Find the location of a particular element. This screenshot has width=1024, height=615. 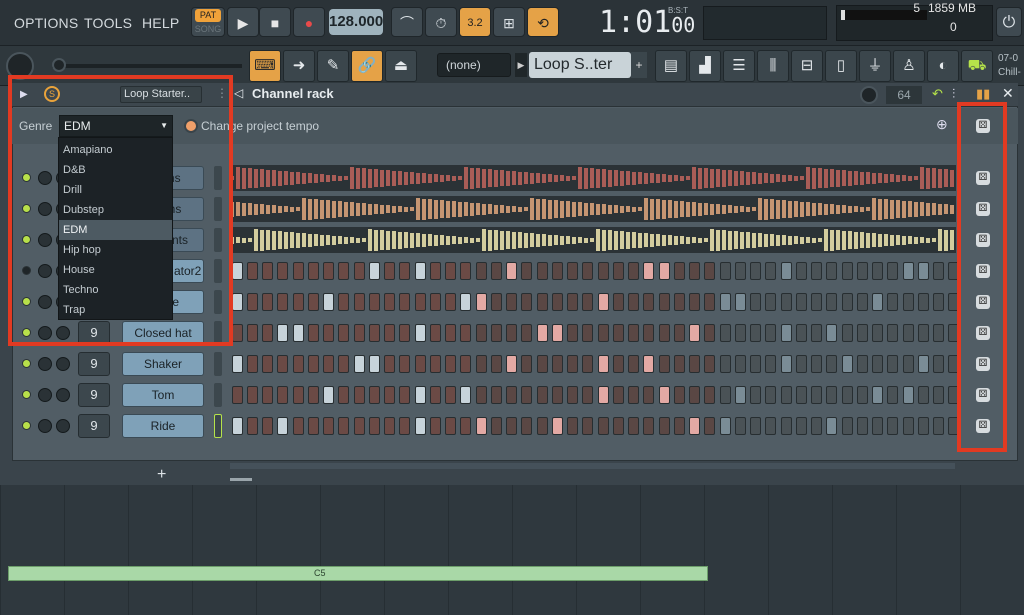

genre-option: D&B is located at coordinates (115, 170).